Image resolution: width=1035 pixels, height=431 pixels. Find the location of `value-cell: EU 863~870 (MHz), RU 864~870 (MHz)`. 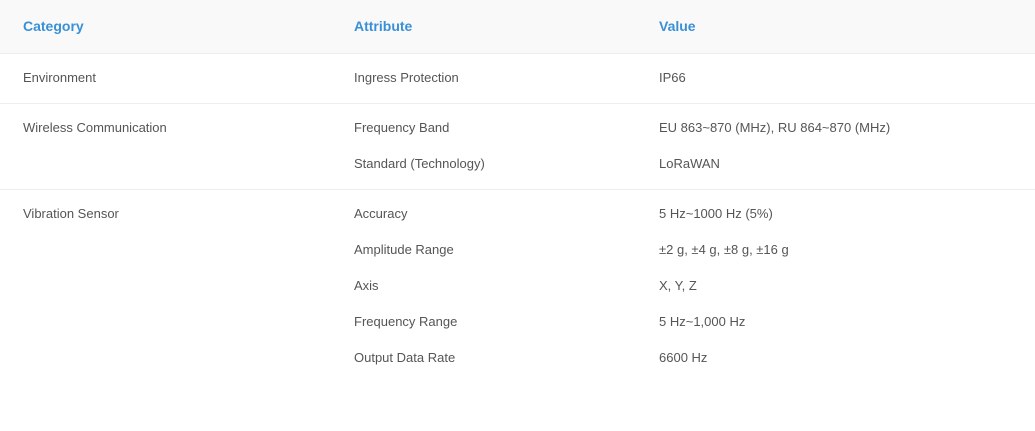

value-cell: EU 863~870 (MHz), RU 864~870 (MHz) is located at coordinates (775, 127).